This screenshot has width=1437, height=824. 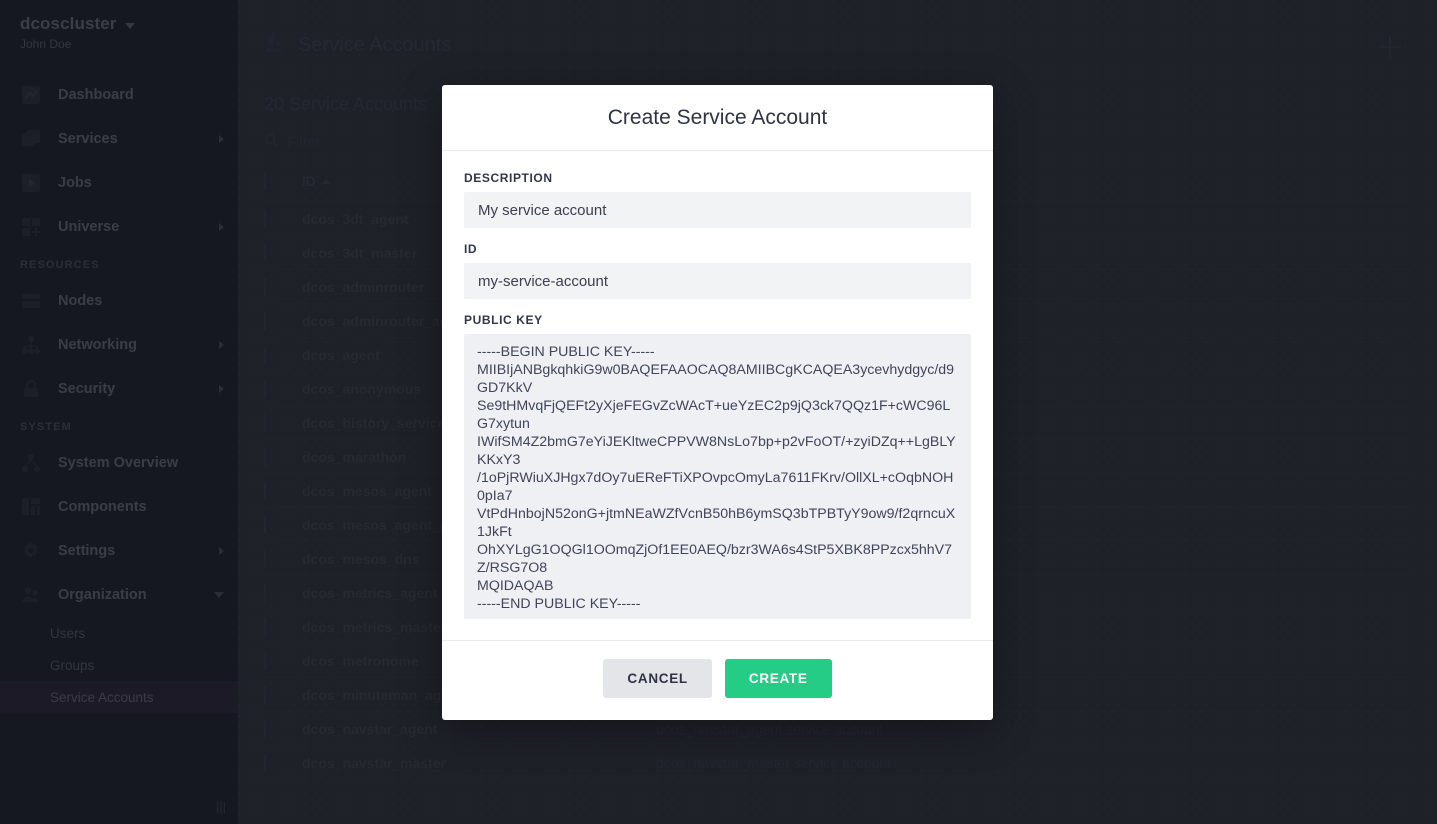 I want to click on modal-header: Create Service Account, so click(x=717, y=118).